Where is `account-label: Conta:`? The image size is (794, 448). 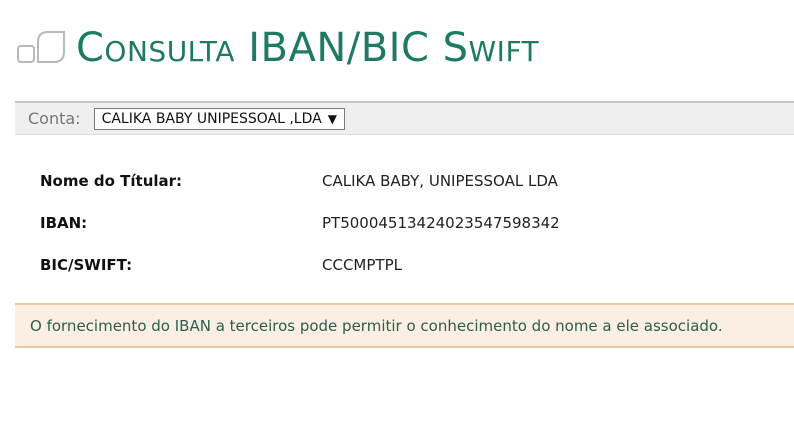 account-label: Conta: is located at coordinates (54, 118).